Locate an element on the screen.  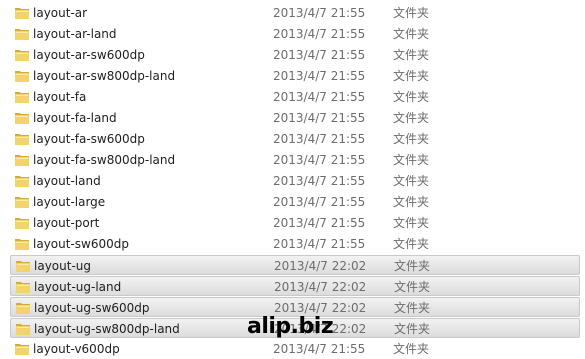
file-name: layout-port is located at coordinates (66, 223).